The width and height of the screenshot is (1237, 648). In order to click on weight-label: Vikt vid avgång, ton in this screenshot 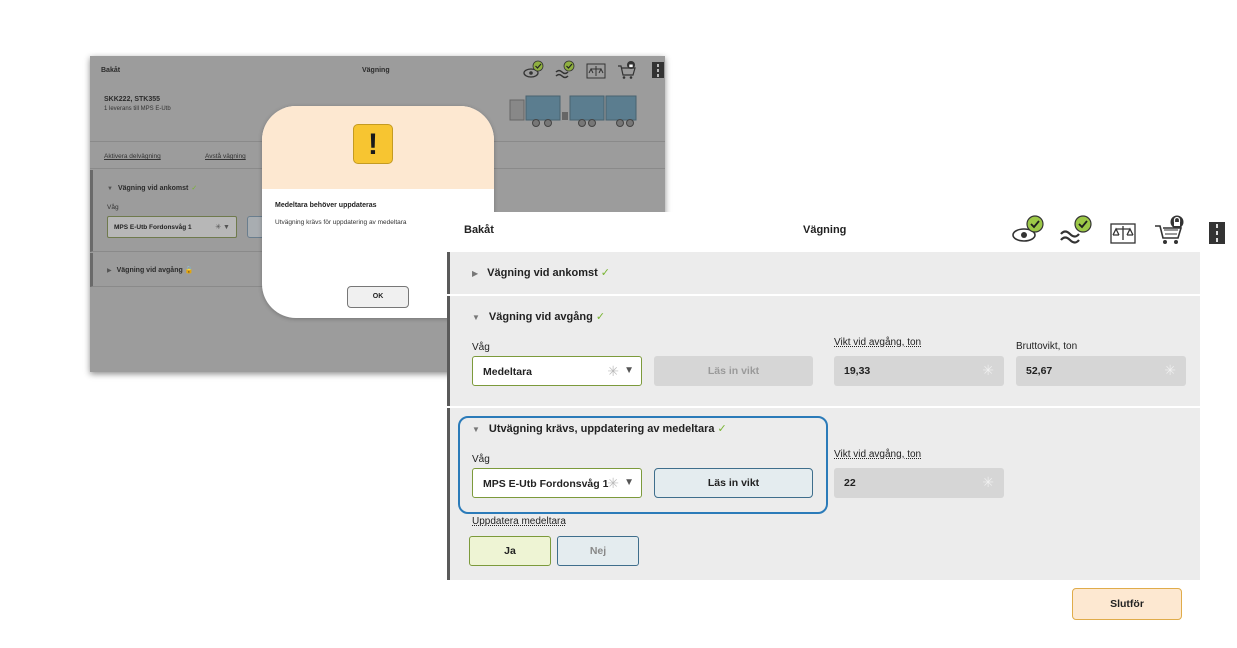, I will do `click(878, 342)`.